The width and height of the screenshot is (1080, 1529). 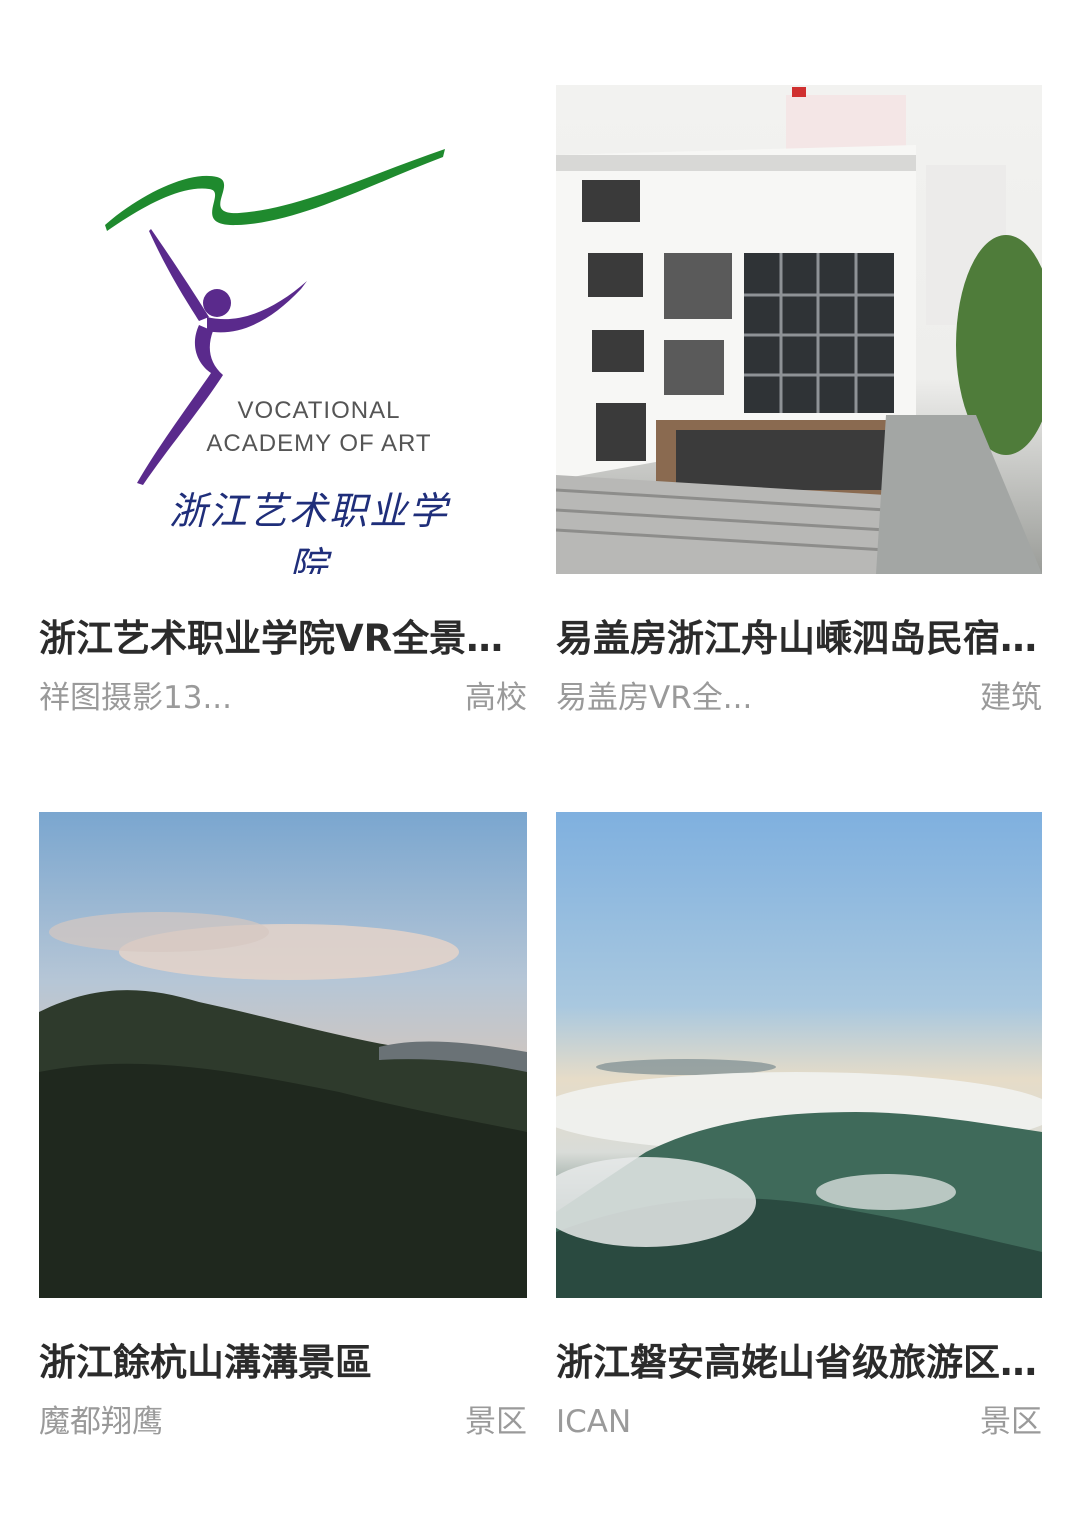 What do you see at coordinates (799, 1422) in the screenshot?
I see `card-meta: ICAN 景区` at bounding box center [799, 1422].